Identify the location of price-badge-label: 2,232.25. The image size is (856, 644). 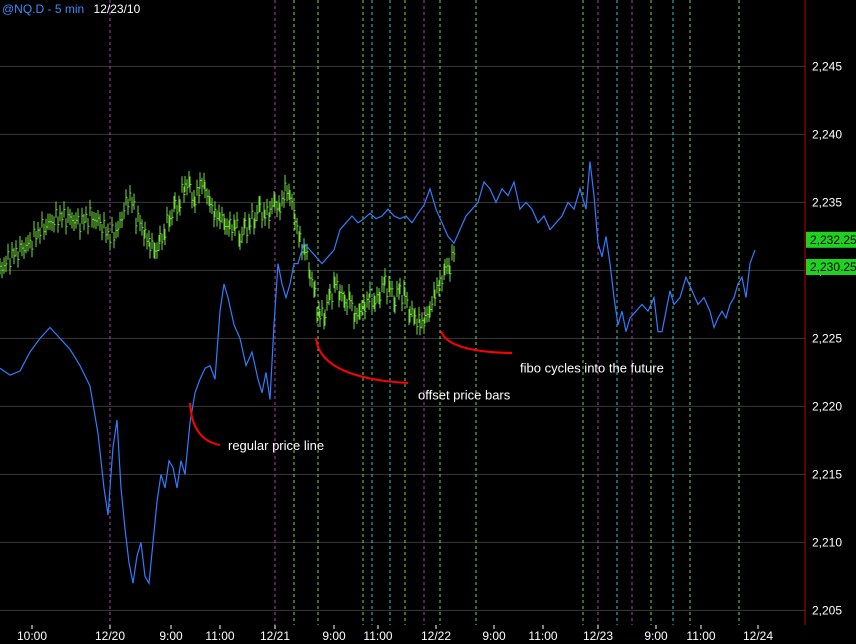
(833, 240).